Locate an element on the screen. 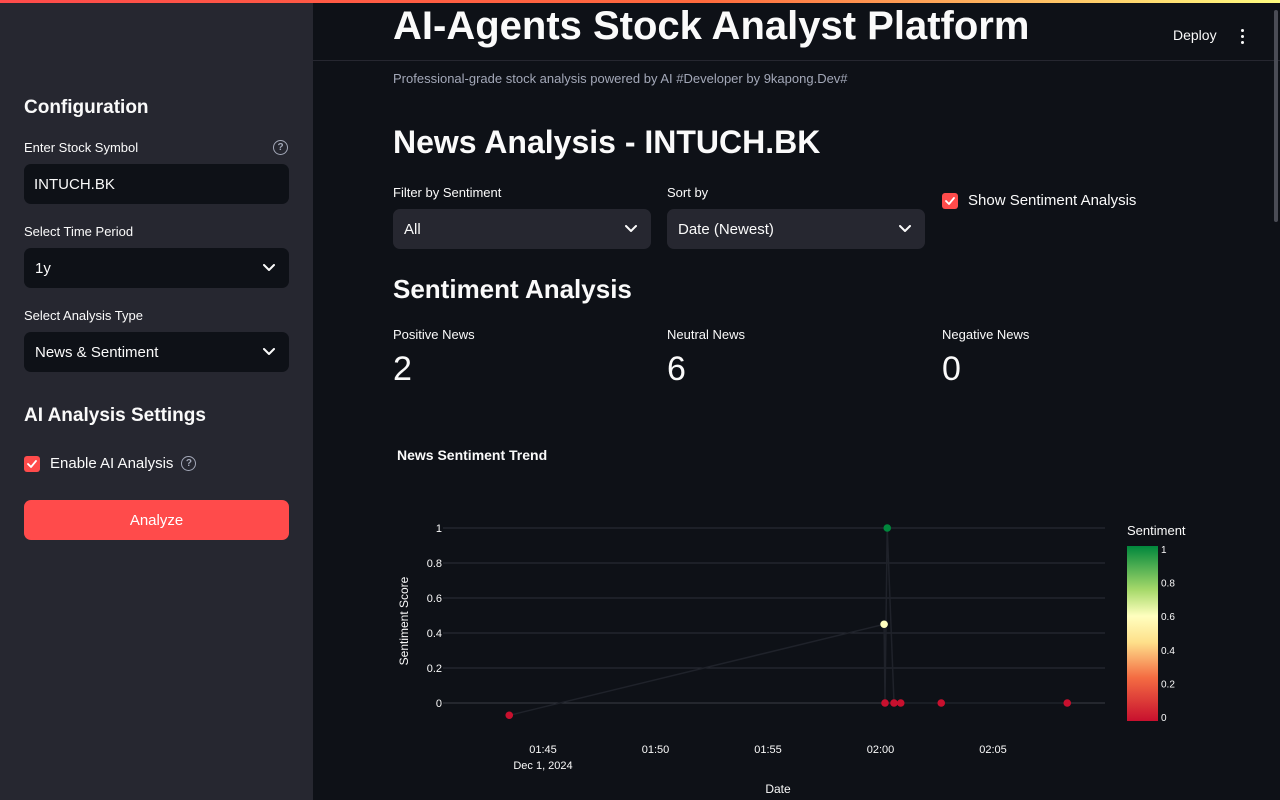  enable-ai-checkbox is located at coordinates (32, 463).